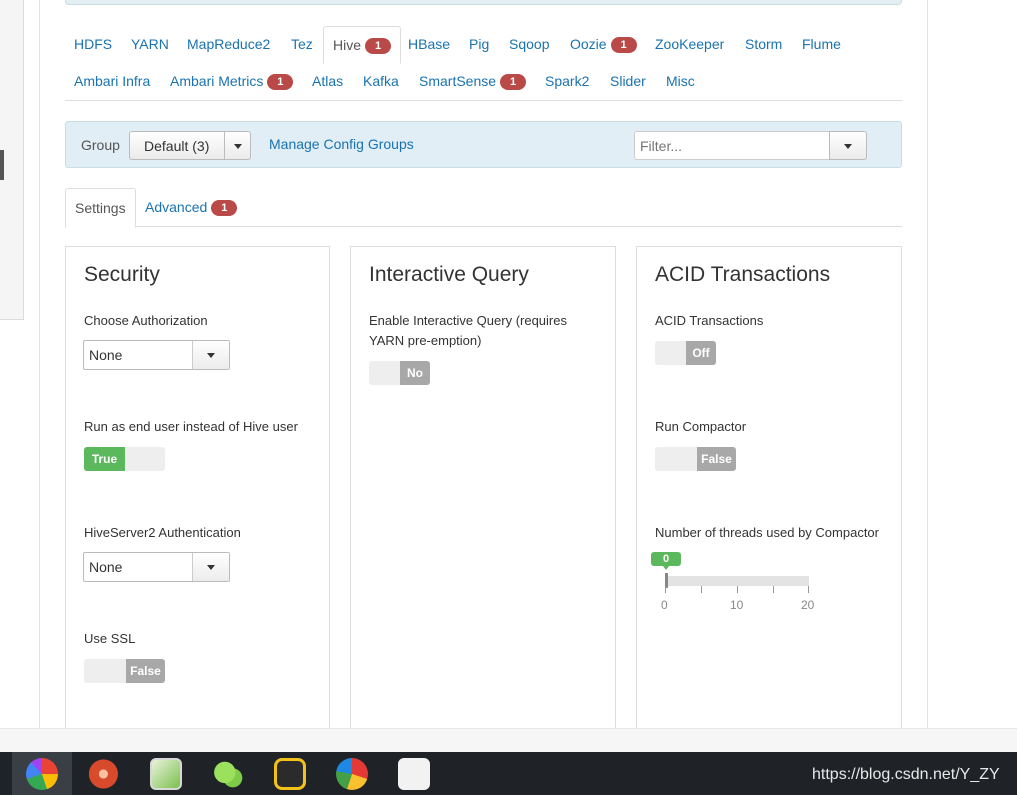 The width and height of the screenshot is (1017, 795). Describe the element at coordinates (124, 671) in the screenshot. I see `use-ssl-toggle: False` at that location.